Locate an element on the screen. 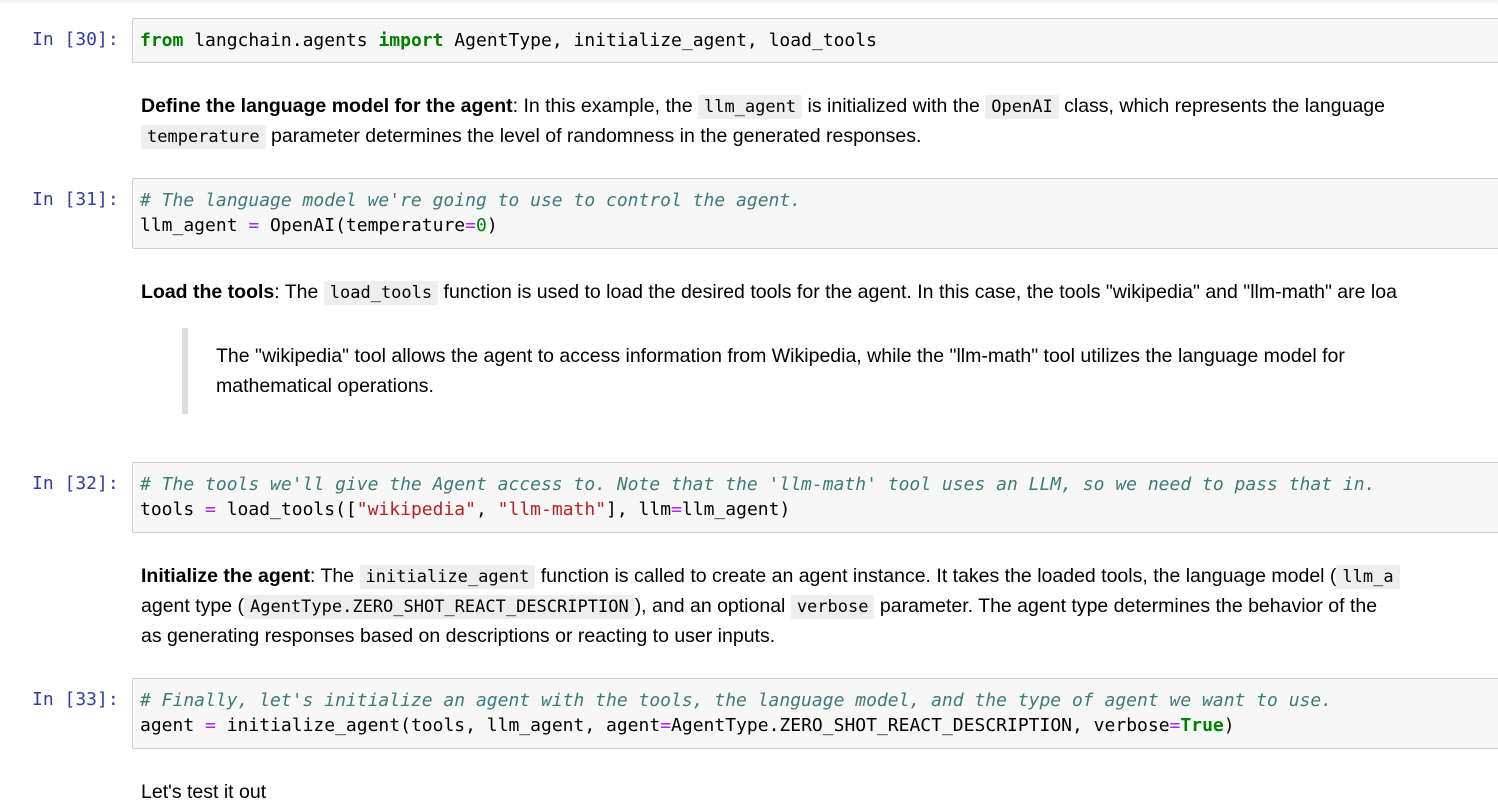 The width and height of the screenshot is (1498, 807). kw-import: import is located at coordinates (411, 40).